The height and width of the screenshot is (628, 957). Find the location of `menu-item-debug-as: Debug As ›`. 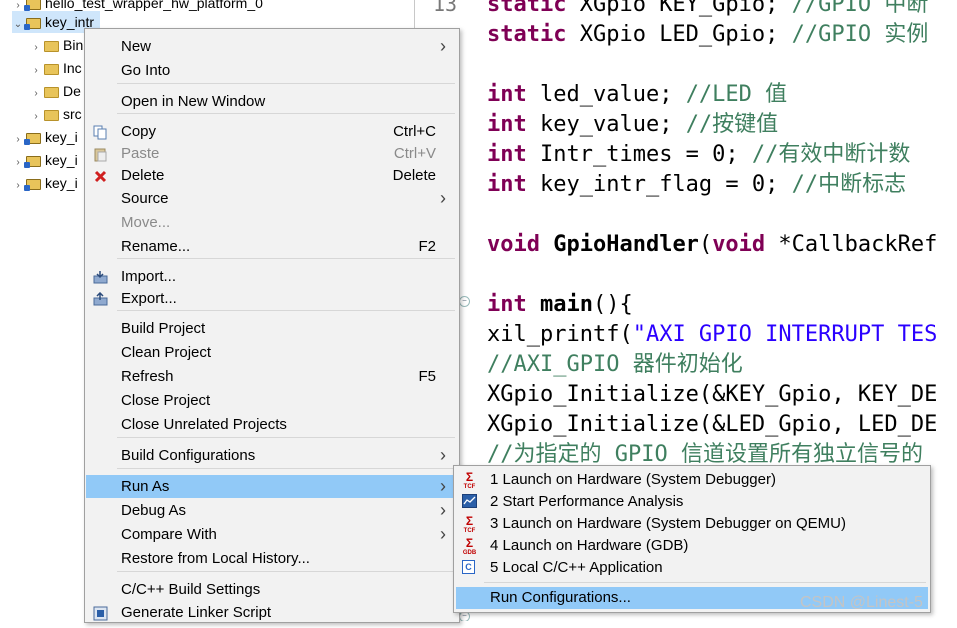

menu-item-debug-as: Debug As › is located at coordinates (272, 510).